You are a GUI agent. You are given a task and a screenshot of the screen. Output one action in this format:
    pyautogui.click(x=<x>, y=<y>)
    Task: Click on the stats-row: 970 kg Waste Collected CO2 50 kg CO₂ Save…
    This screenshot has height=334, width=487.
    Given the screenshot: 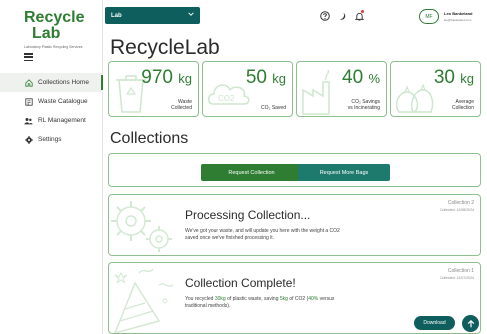 What is the action you would take?
    pyautogui.click(x=296, y=89)
    